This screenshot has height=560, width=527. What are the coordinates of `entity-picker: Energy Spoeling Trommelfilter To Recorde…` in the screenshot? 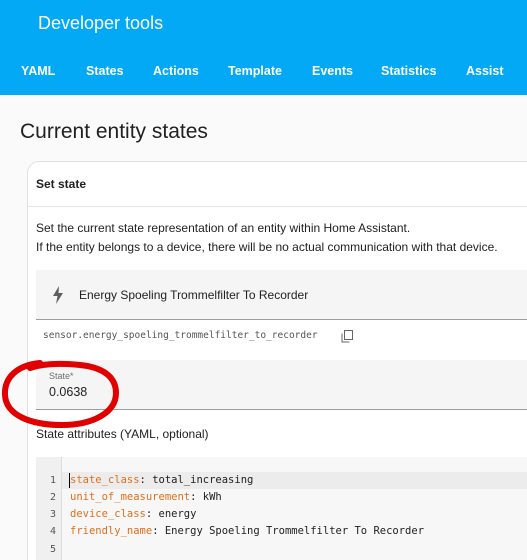 It's located at (281, 295).